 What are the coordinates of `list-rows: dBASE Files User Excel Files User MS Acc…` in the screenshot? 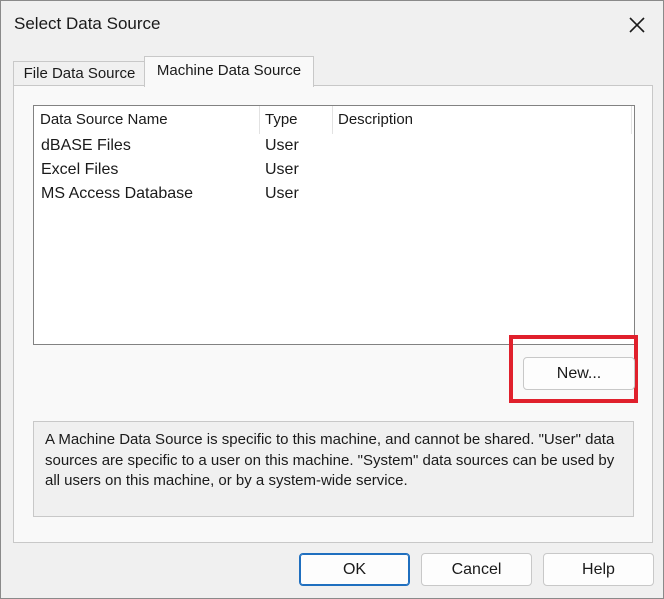 It's located at (334, 170).